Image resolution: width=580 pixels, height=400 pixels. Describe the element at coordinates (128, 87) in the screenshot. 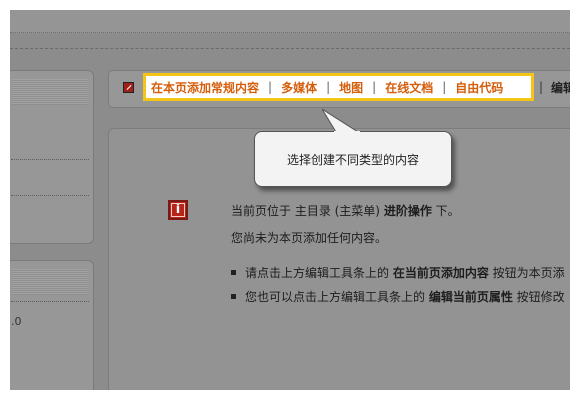

I see `edit-icon` at that location.